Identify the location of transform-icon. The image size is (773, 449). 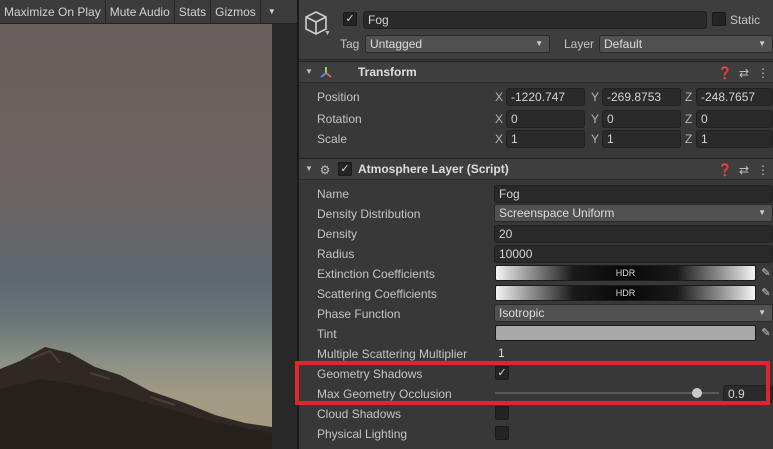
(326, 72).